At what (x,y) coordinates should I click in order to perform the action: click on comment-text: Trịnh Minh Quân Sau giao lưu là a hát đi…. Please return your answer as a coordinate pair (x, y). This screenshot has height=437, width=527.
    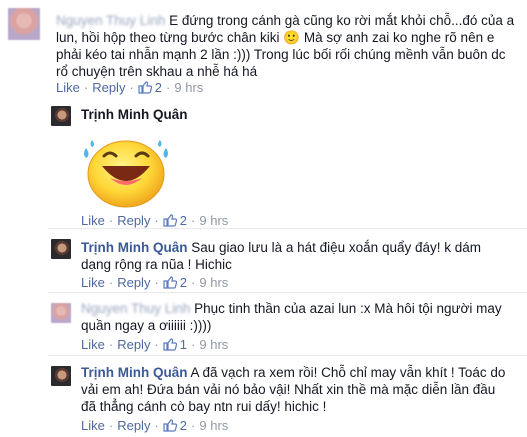
    Looking at the image, I should click on (293, 256).